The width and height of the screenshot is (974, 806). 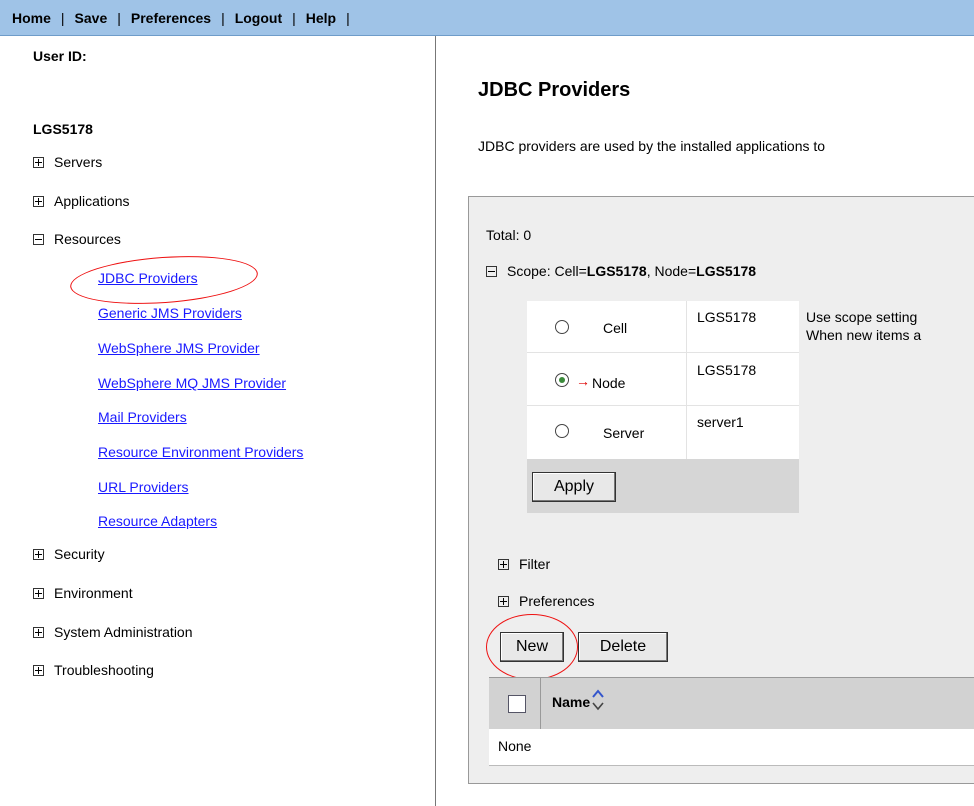 I want to click on tree-item-servers: Servers, so click(x=67, y=162).